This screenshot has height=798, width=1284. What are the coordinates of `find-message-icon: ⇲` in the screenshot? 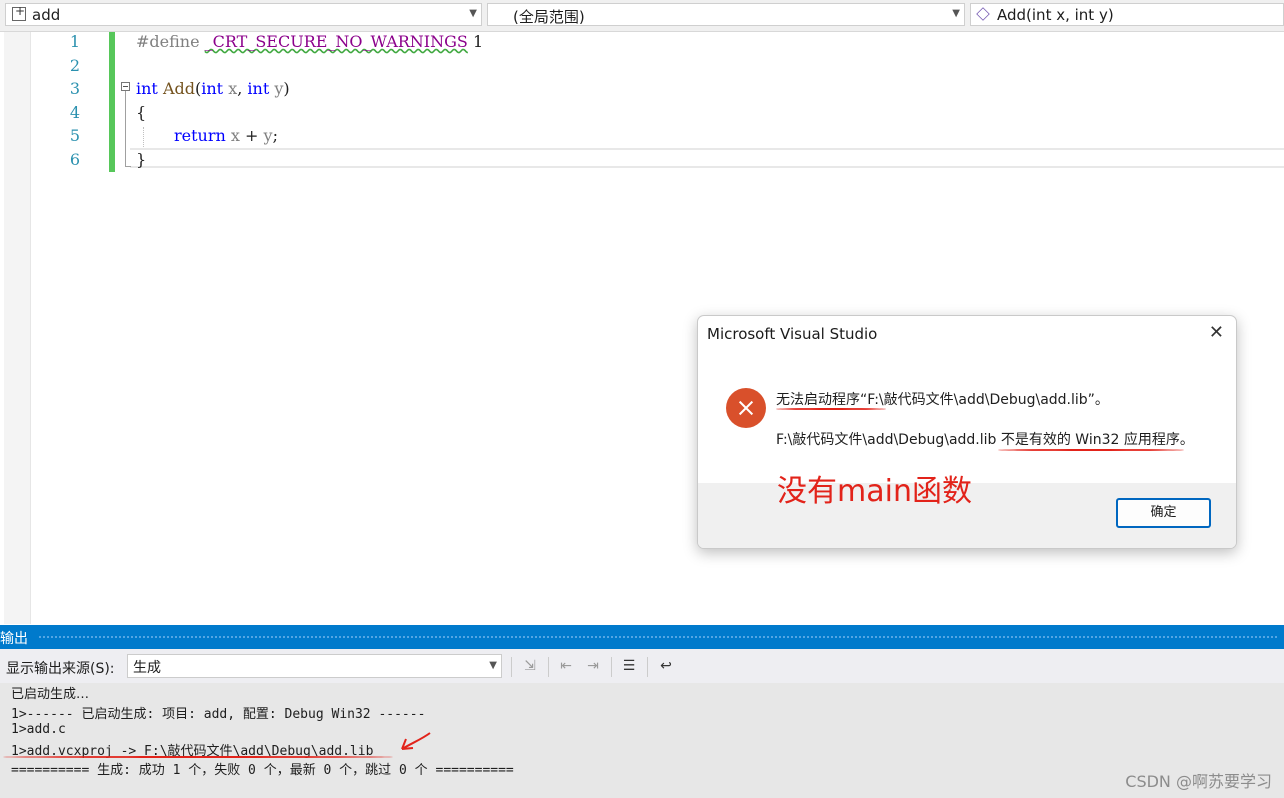 It's located at (530, 666).